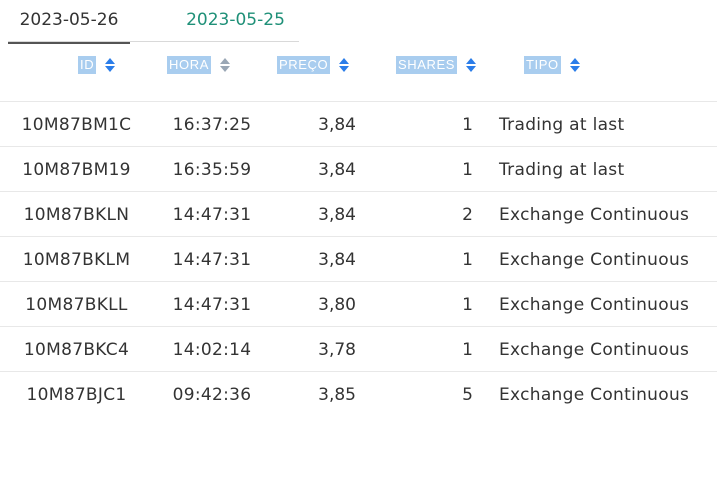 The width and height of the screenshot is (717, 501). What do you see at coordinates (542, 65) in the screenshot?
I see `column-header-label: TIPO` at bounding box center [542, 65].